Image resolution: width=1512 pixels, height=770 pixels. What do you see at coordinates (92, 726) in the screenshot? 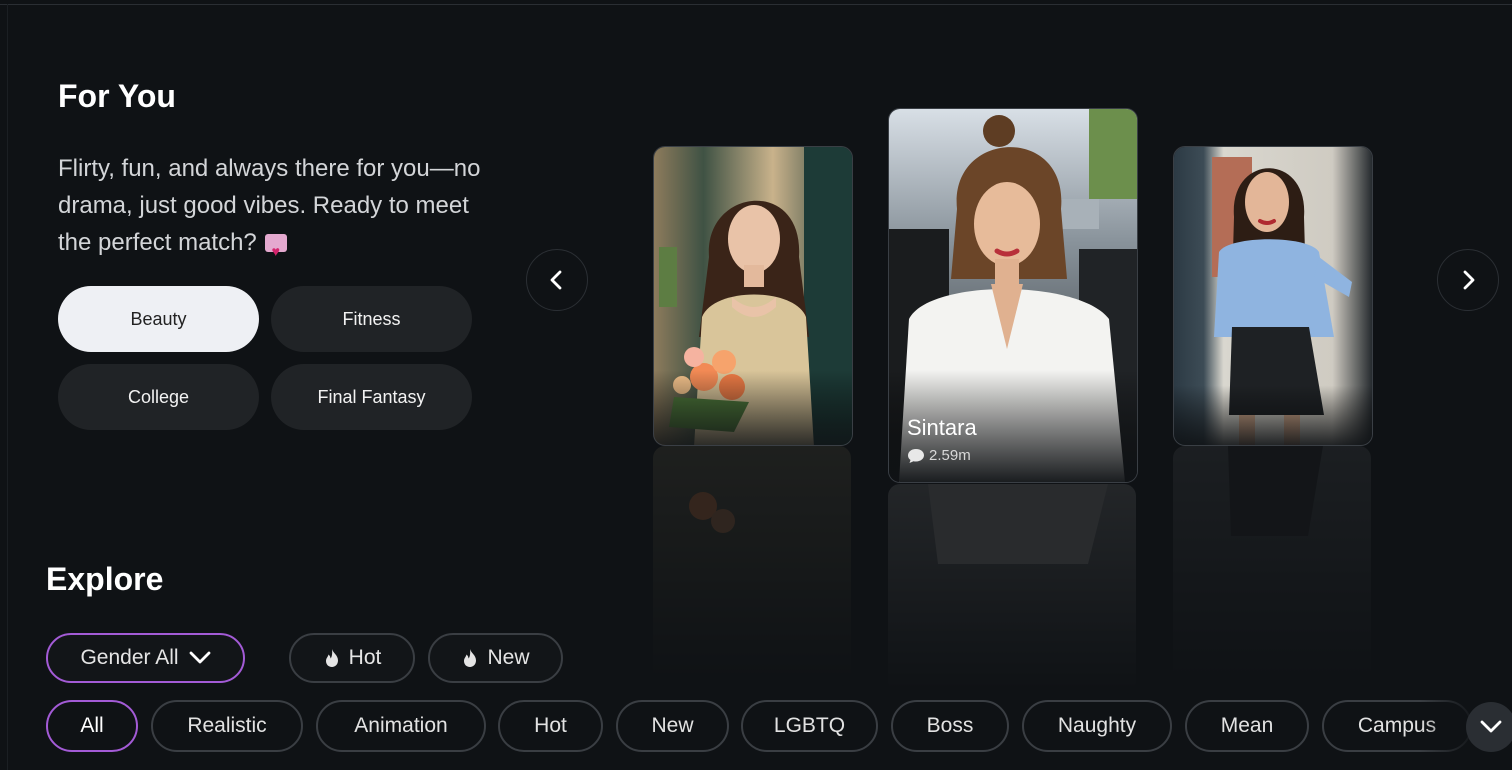
I see `tag-all: All` at bounding box center [92, 726].